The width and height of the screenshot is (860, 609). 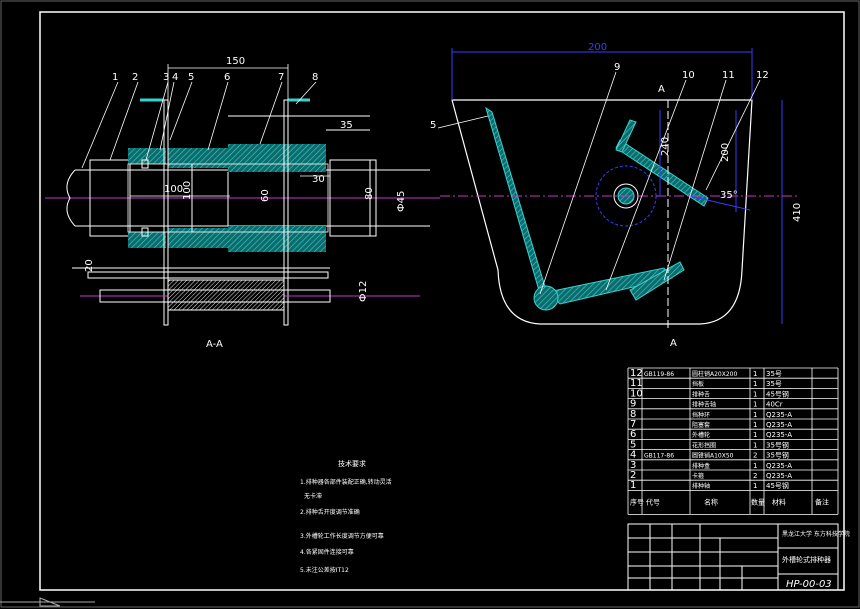 I want to click on table-cell-name: 卡箍, so click(x=698, y=476).